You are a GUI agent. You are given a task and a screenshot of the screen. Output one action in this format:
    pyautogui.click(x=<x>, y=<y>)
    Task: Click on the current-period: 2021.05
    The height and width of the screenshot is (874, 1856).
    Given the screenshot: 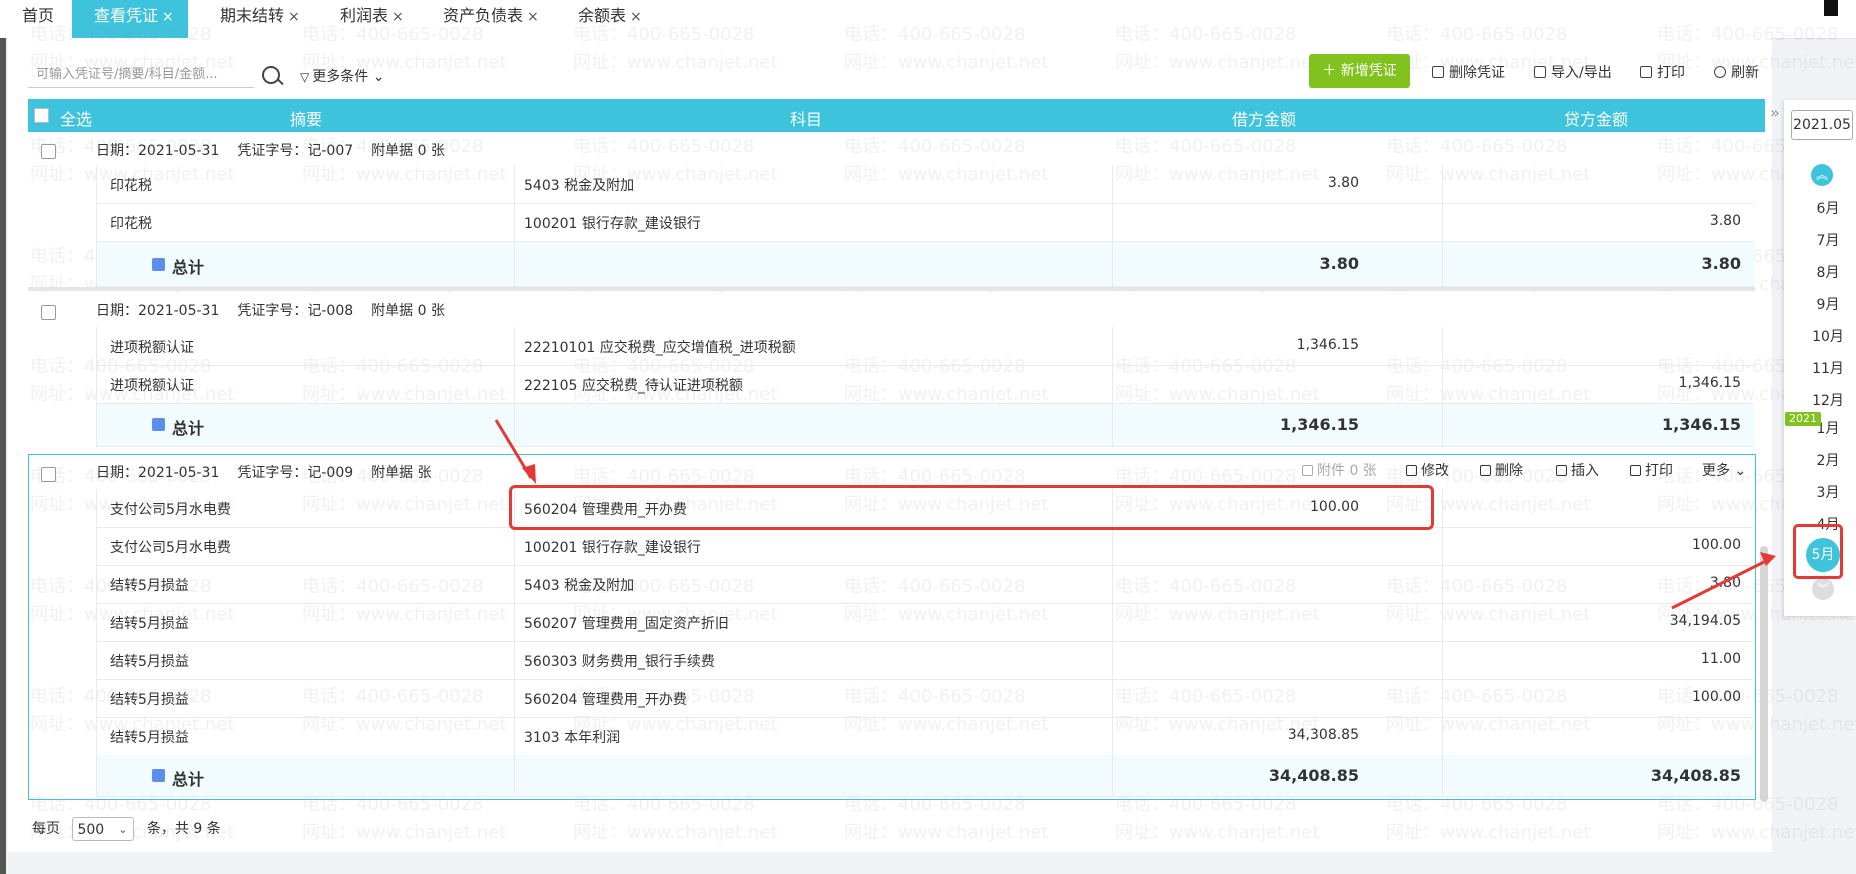 What is the action you would take?
    pyautogui.click(x=1822, y=125)
    